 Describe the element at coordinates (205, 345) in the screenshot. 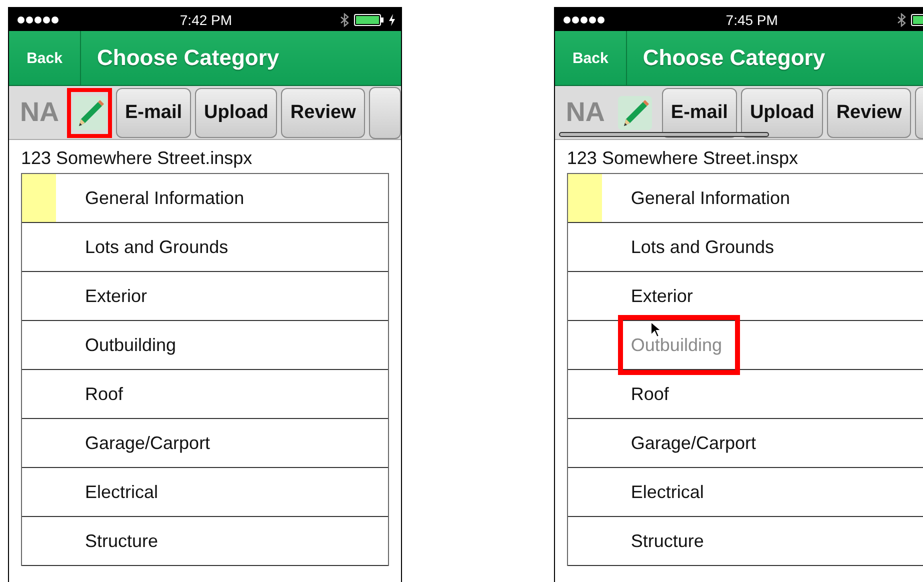

I see `category-row: Outbuilding` at that location.